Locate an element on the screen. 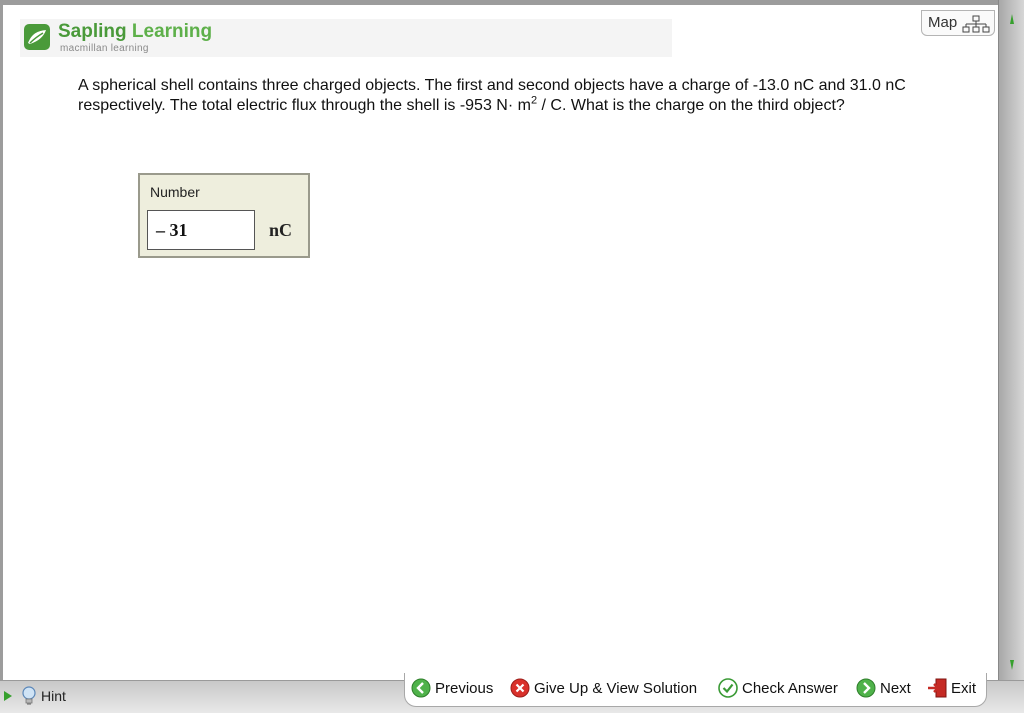 Image resolution: width=1024 pixels, height=713 pixels. give-up-label: Give Up & View Solution is located at coordinates (616, 688).